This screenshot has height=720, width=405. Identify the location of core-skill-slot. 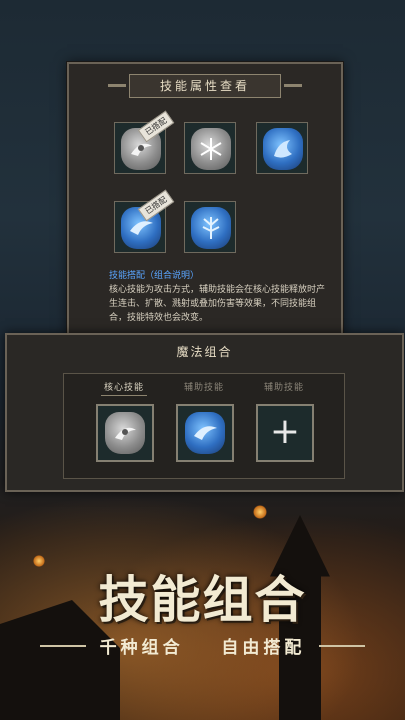
(125, 433).